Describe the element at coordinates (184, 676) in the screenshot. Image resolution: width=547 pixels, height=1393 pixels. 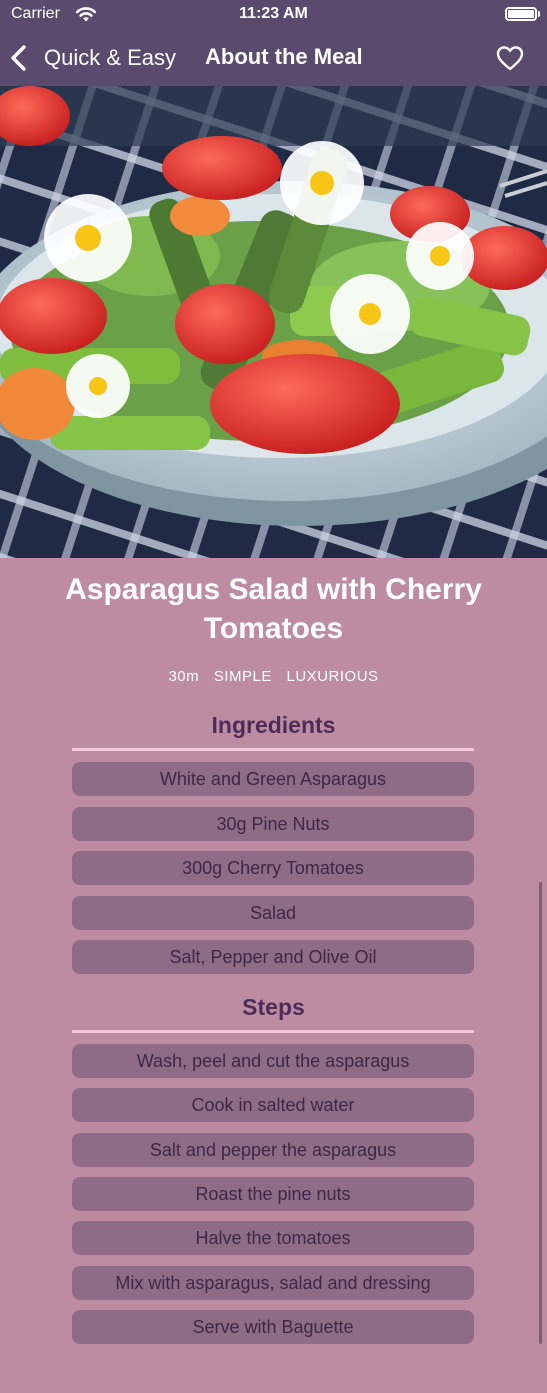
I see `meal-duration: 30m` at that location.